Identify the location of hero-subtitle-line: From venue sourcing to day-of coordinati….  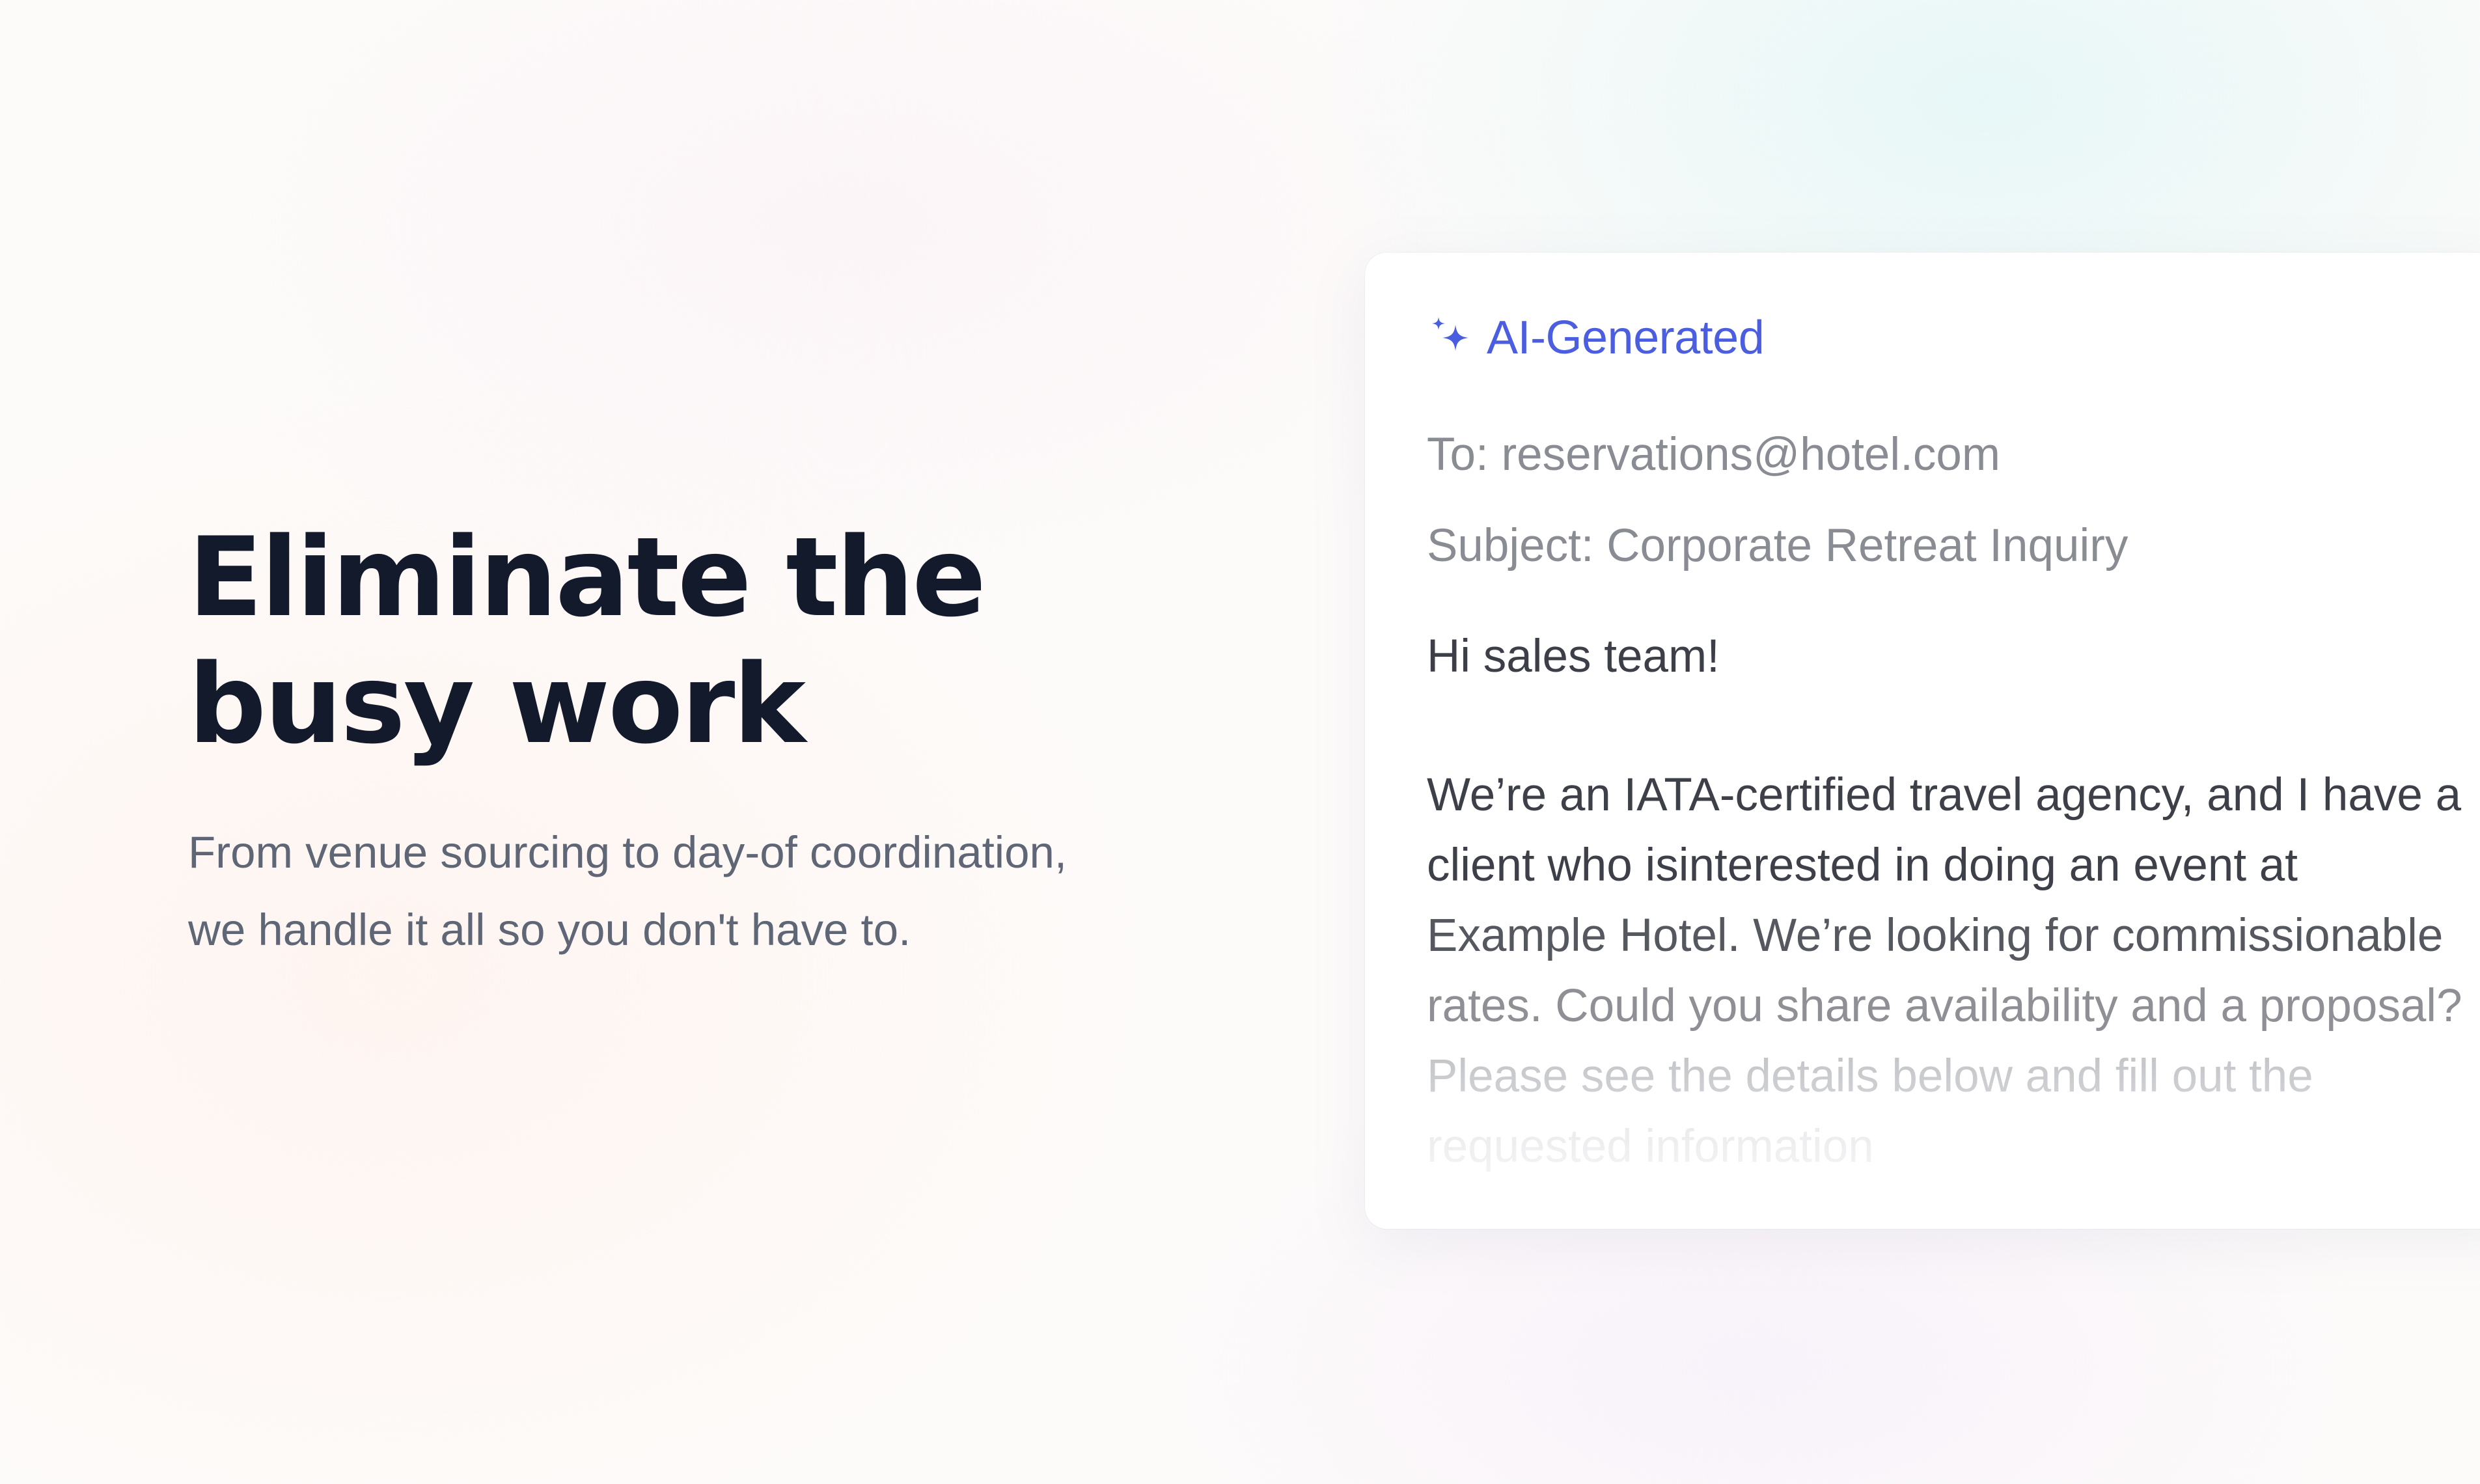
(628, 852).